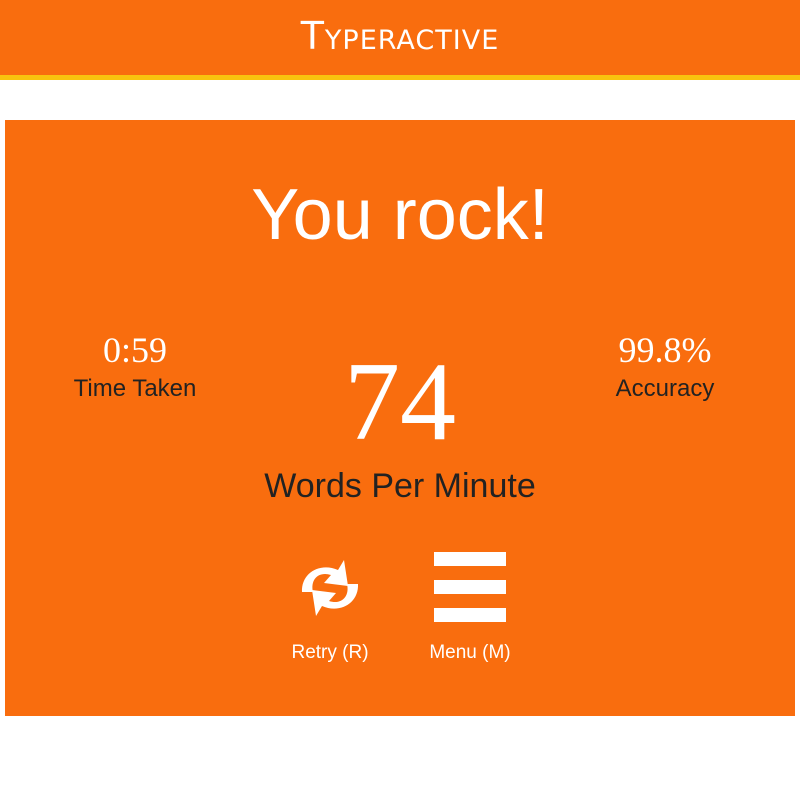 The image size is (800, 800). I want to click on wpm-value: 74, so click(400, 402).